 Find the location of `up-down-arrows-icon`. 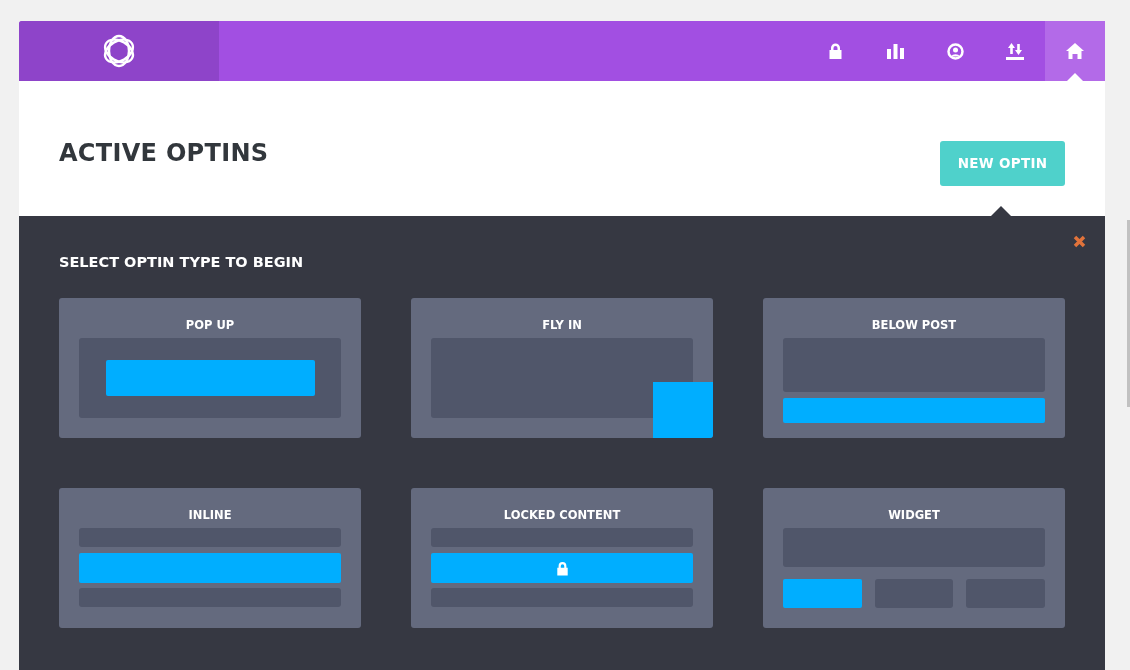

up-down-arrows-icon is located at coordinates (1015, 51).